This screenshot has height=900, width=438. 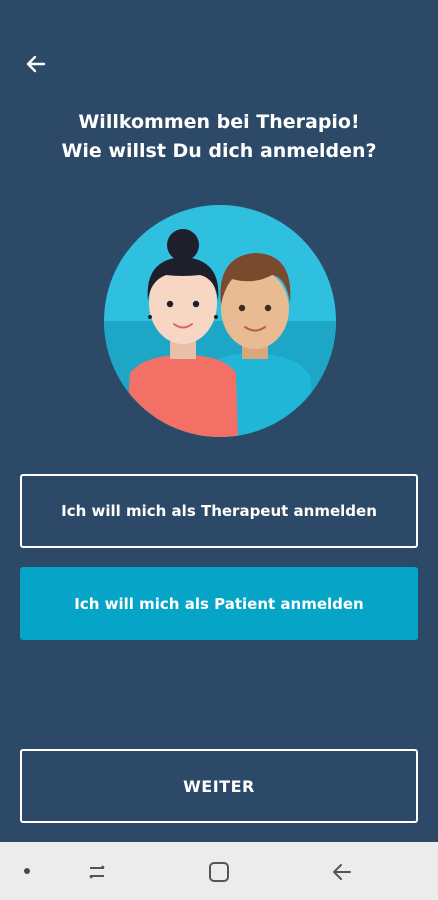 I want to click on weiter-label: WEITER, so click(x=219, y=786).